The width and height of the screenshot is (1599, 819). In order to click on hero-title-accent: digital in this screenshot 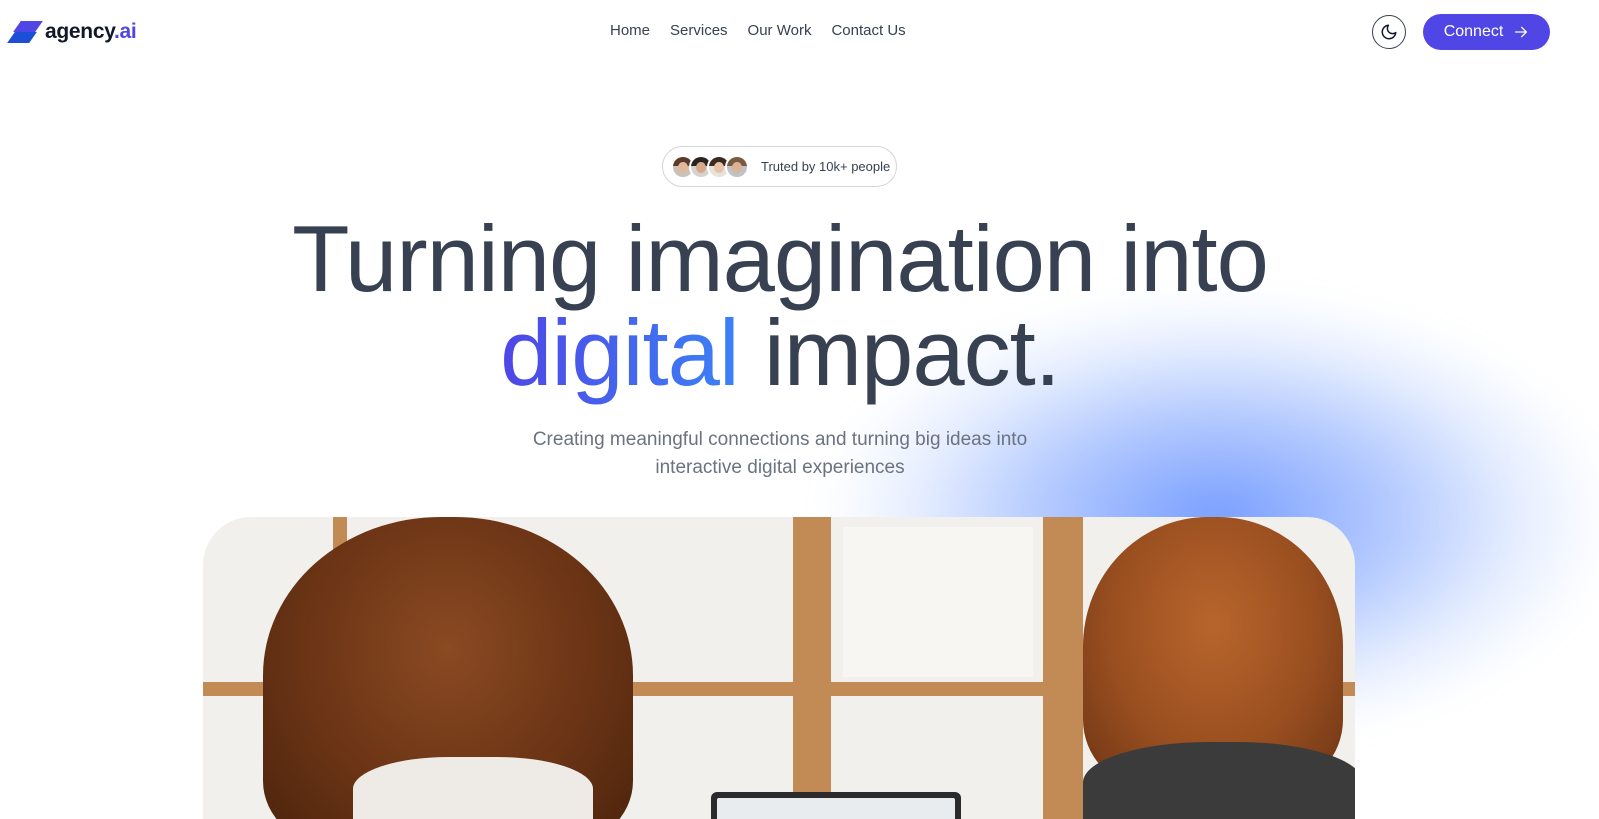, I will do `click(620, 352)`.